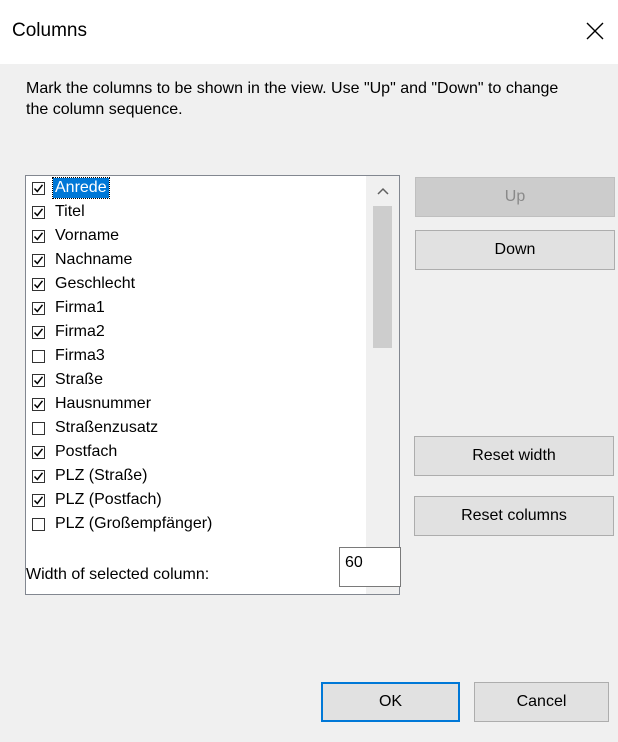  Describe the element at coordinates (309, 32) in the screenshot. I see `title-bar: Columns` at that location.